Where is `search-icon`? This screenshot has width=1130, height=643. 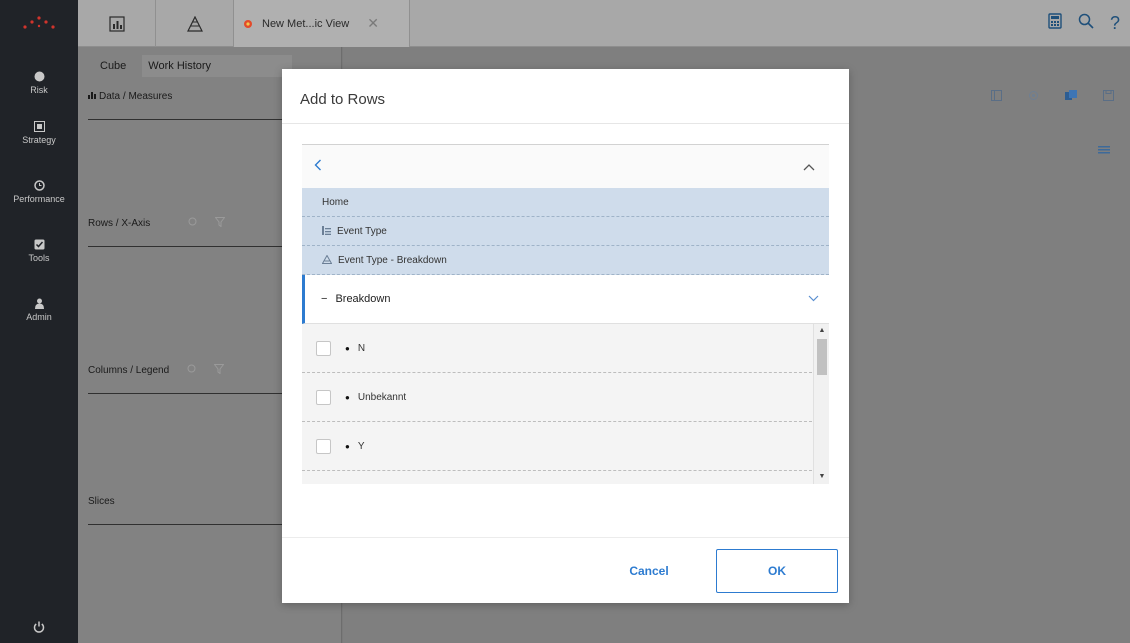 search-icon is located at coordinates (1086, 23).